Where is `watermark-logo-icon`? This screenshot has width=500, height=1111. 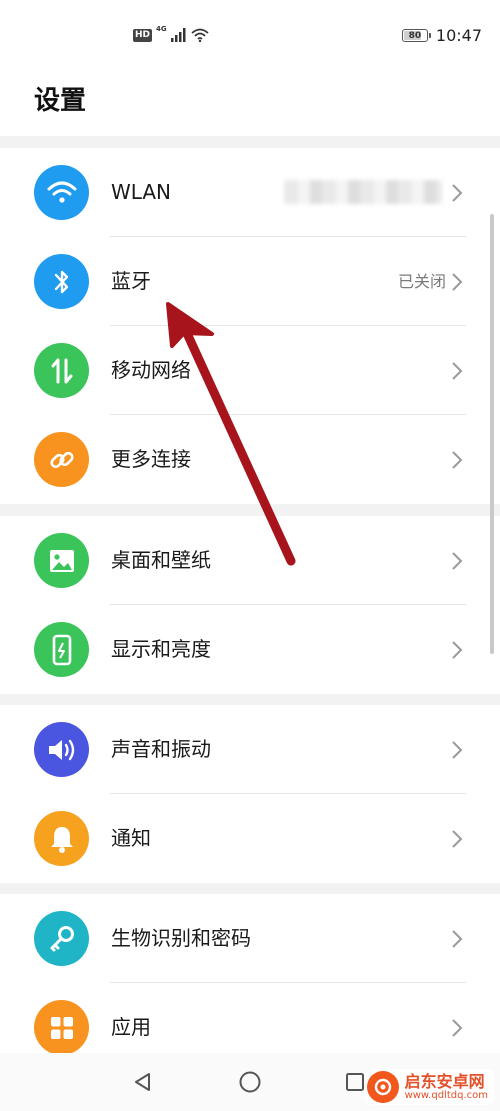
watermark-logo-icon is located at coordinates (382, 1087).